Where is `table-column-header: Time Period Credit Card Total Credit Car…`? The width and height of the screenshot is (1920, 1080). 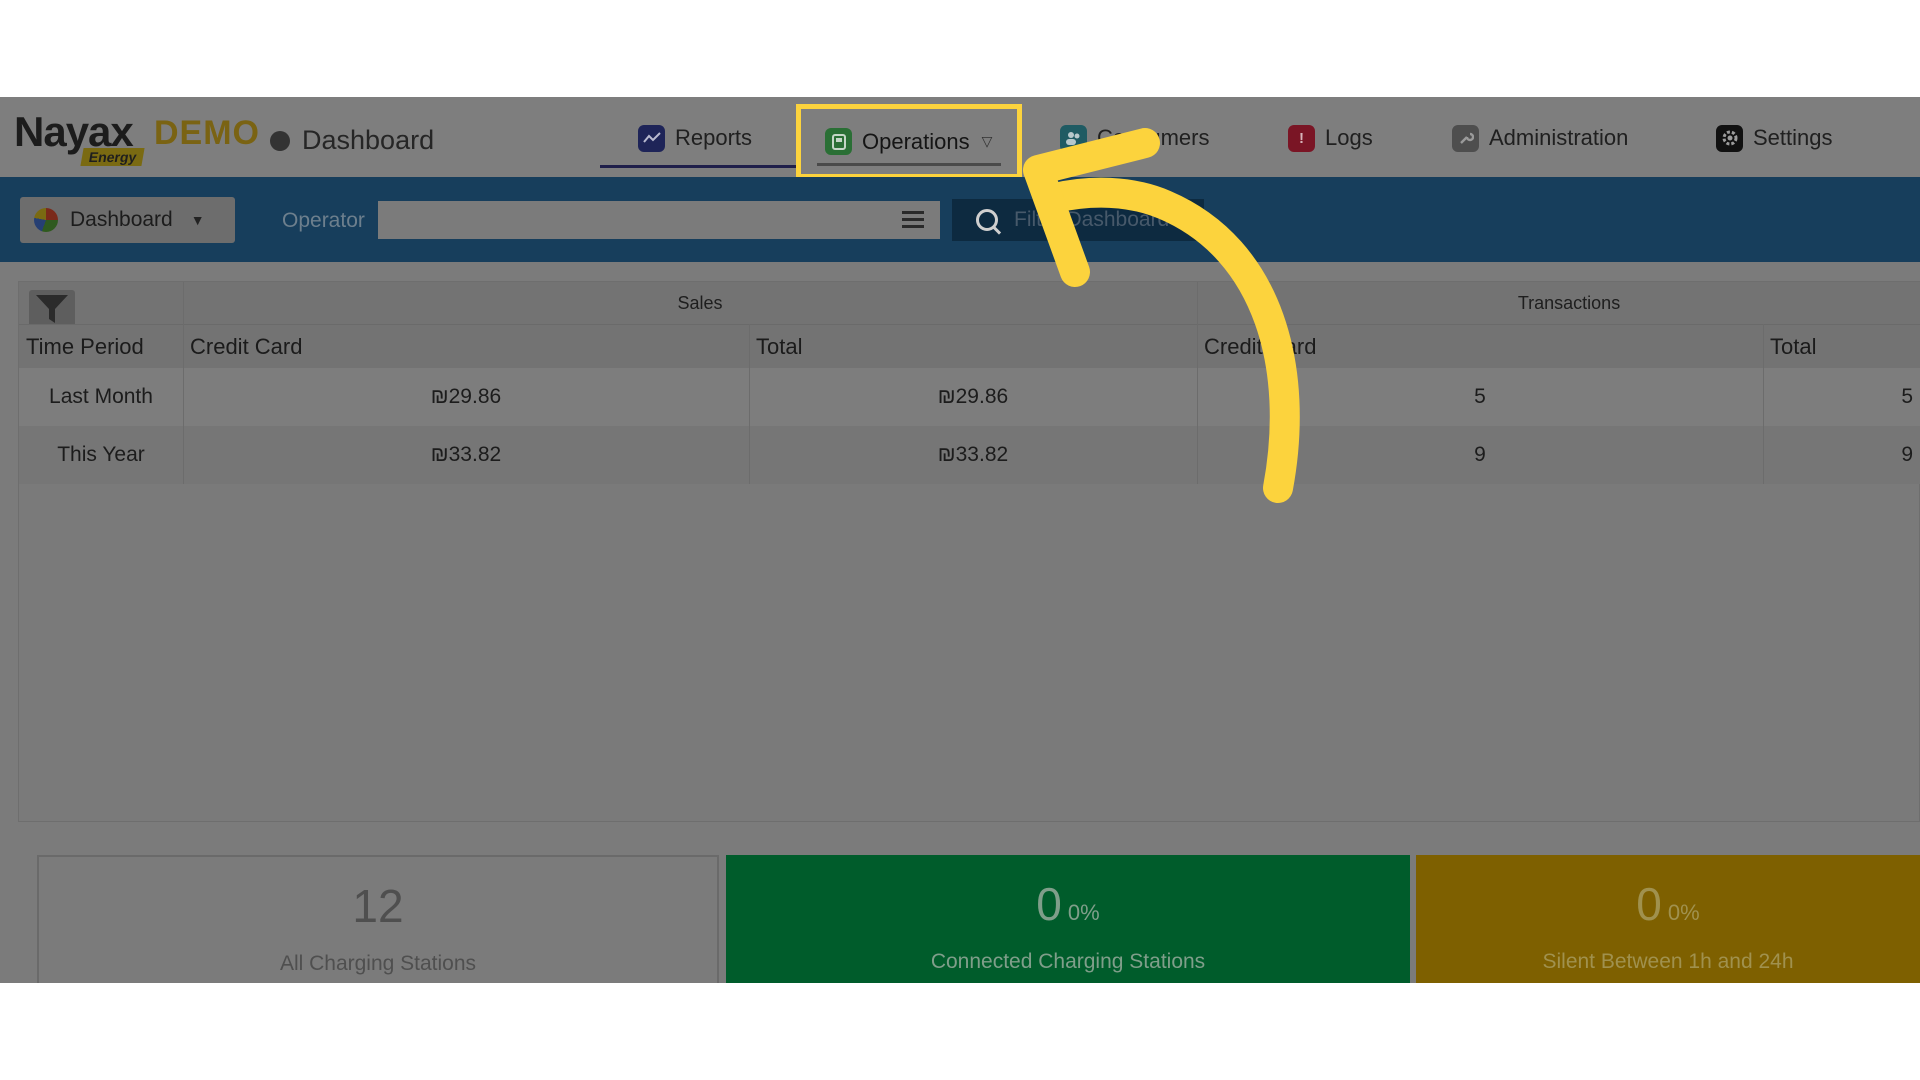
table-column-header: Time Period Credit Card Total Credit Car… is located at coordinates (969, 346).